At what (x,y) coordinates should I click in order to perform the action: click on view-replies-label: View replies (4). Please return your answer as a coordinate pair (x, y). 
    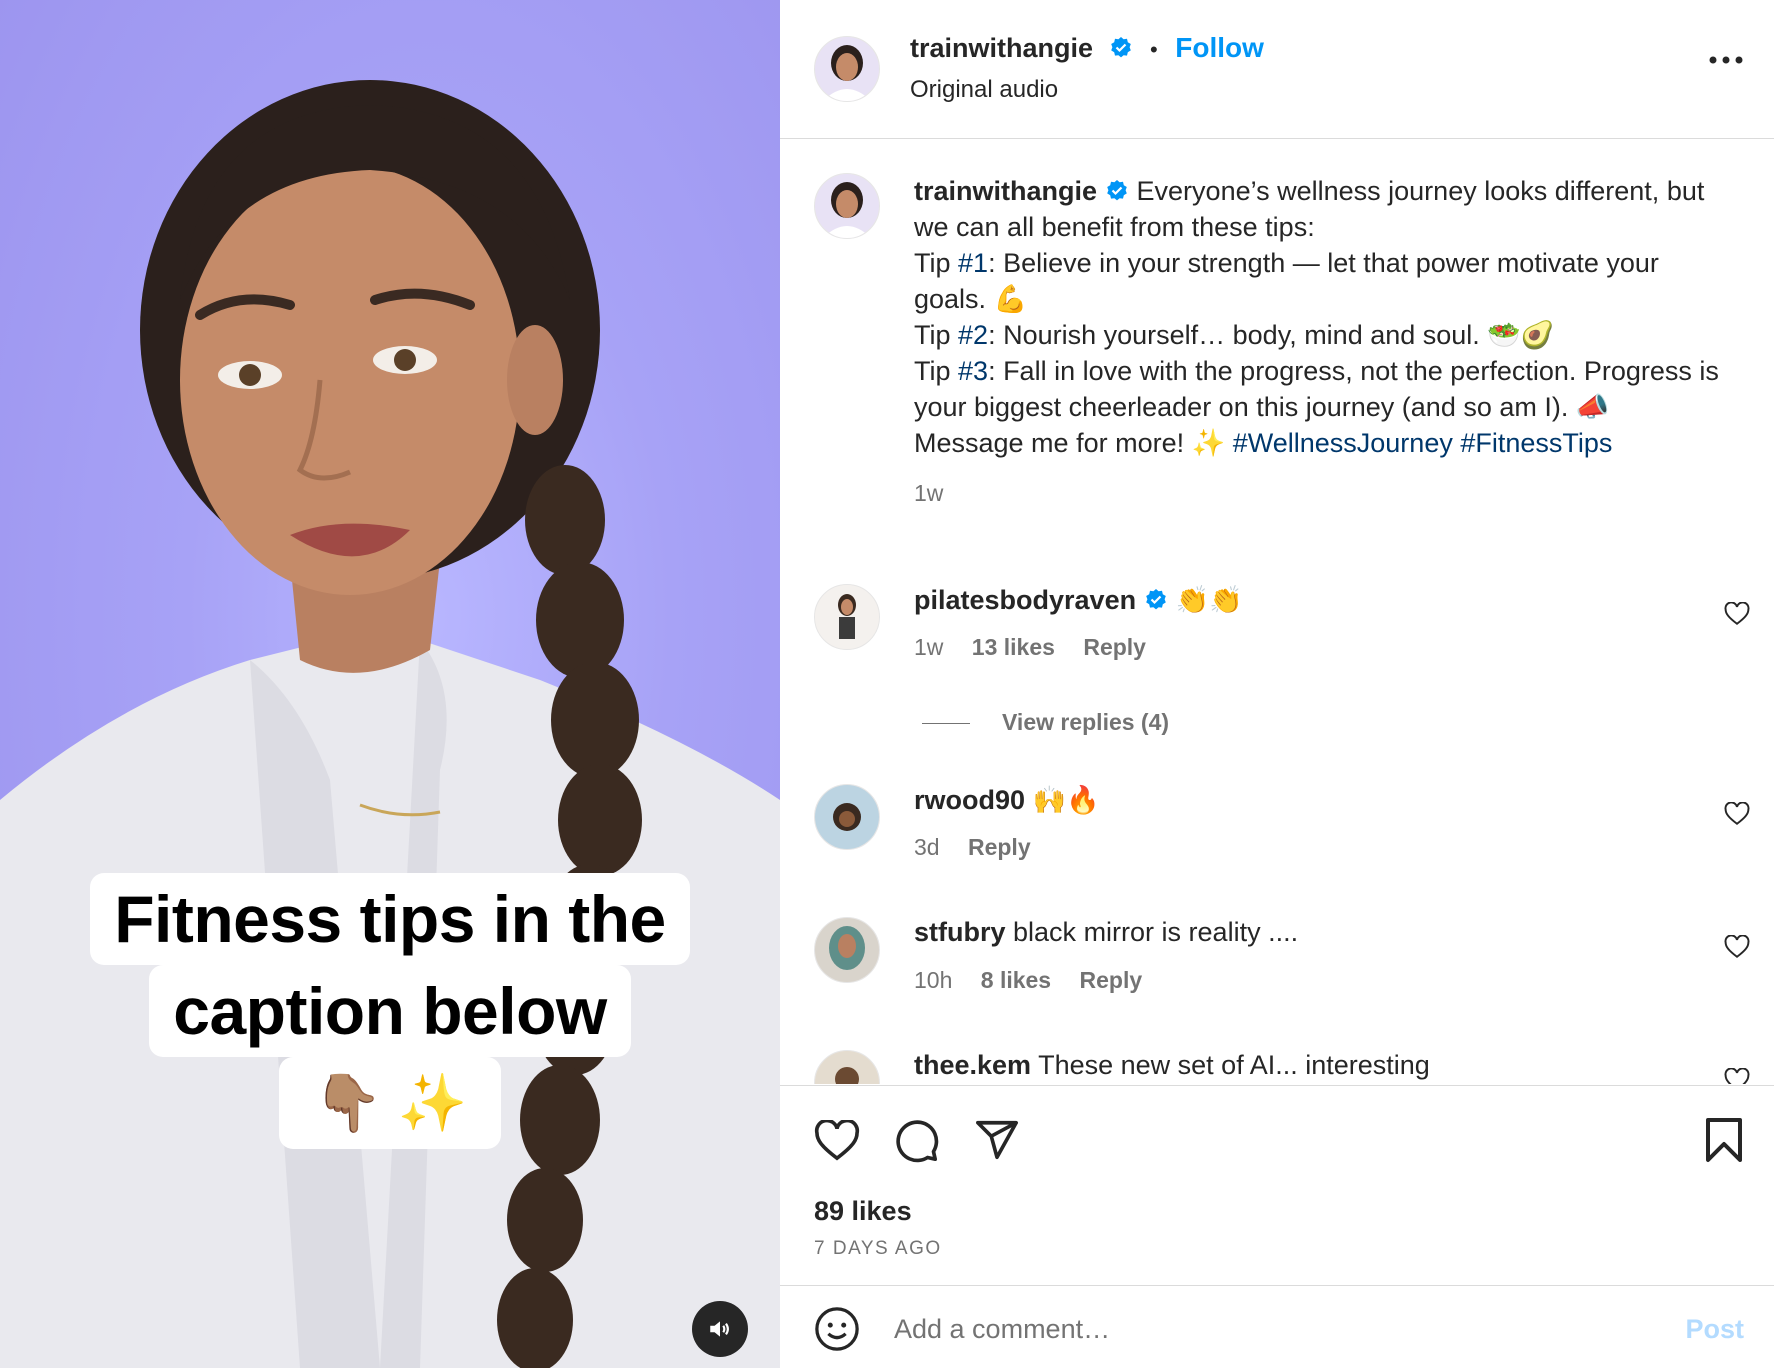
    Looking at the image, I should click on (1086, 722).